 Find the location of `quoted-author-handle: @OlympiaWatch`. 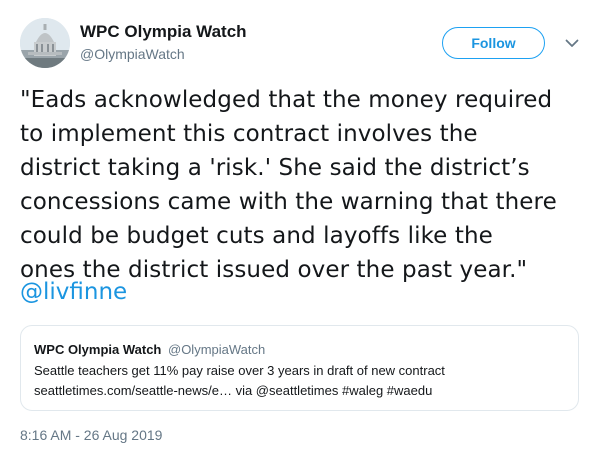

quoted-author-handle: @OlympiaWatch is located at coordinates (217, 349).